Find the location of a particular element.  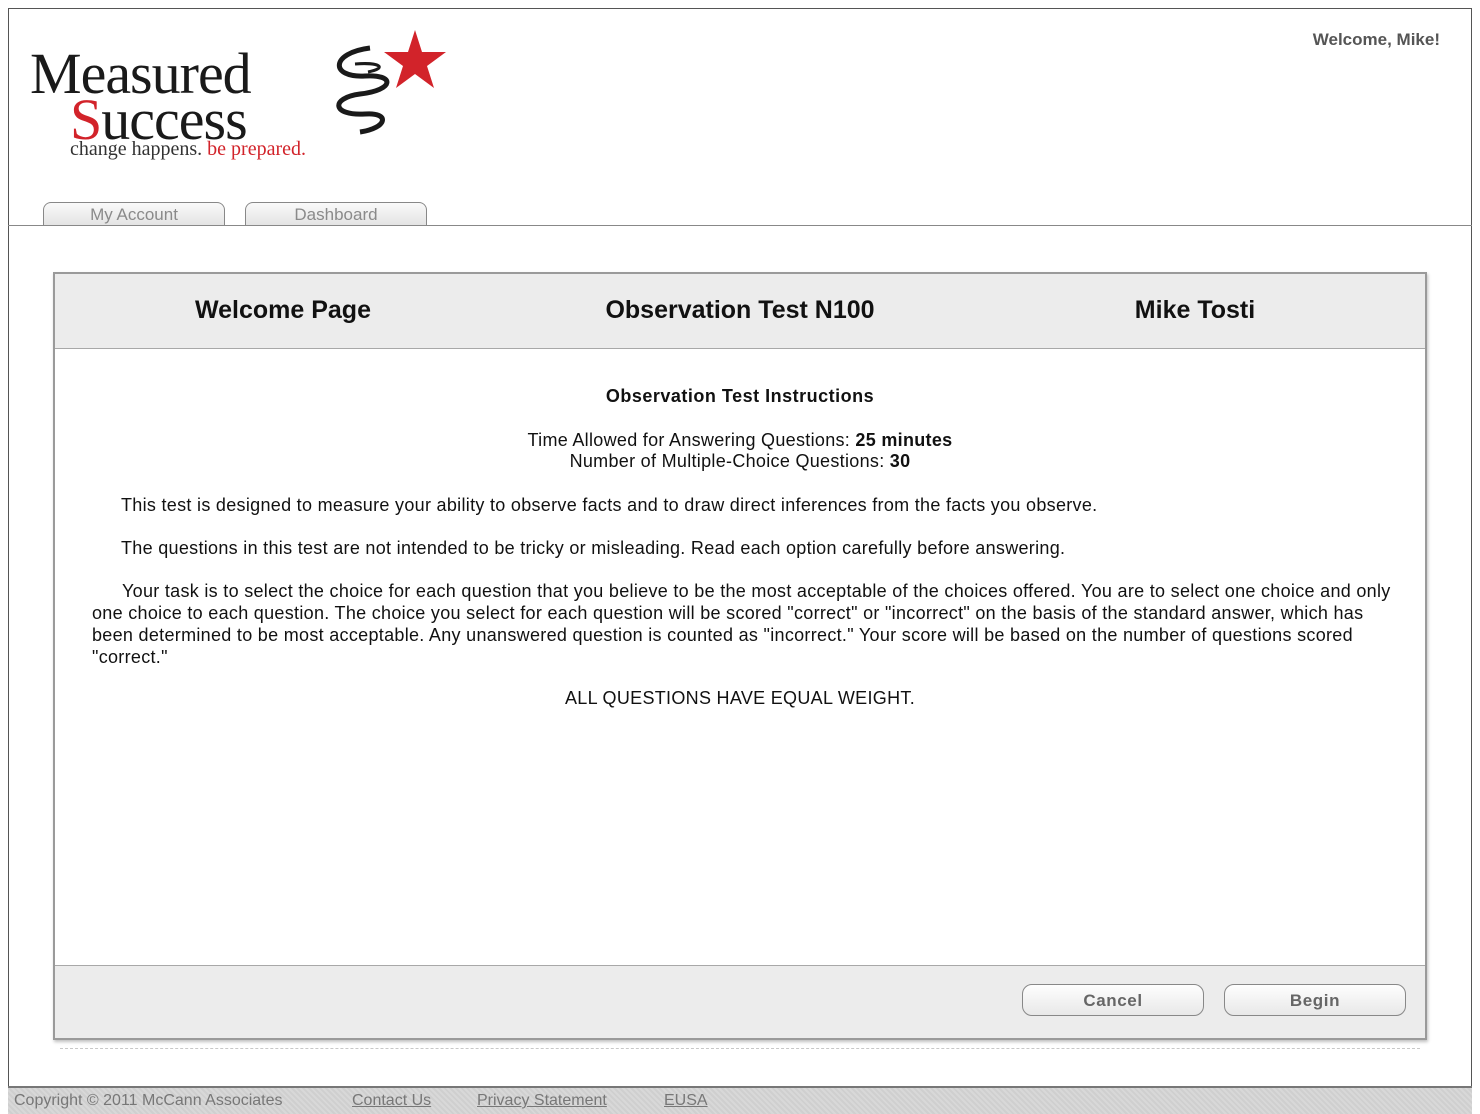

test-name: Observation Test N100 is located at coordinates (740, 310).